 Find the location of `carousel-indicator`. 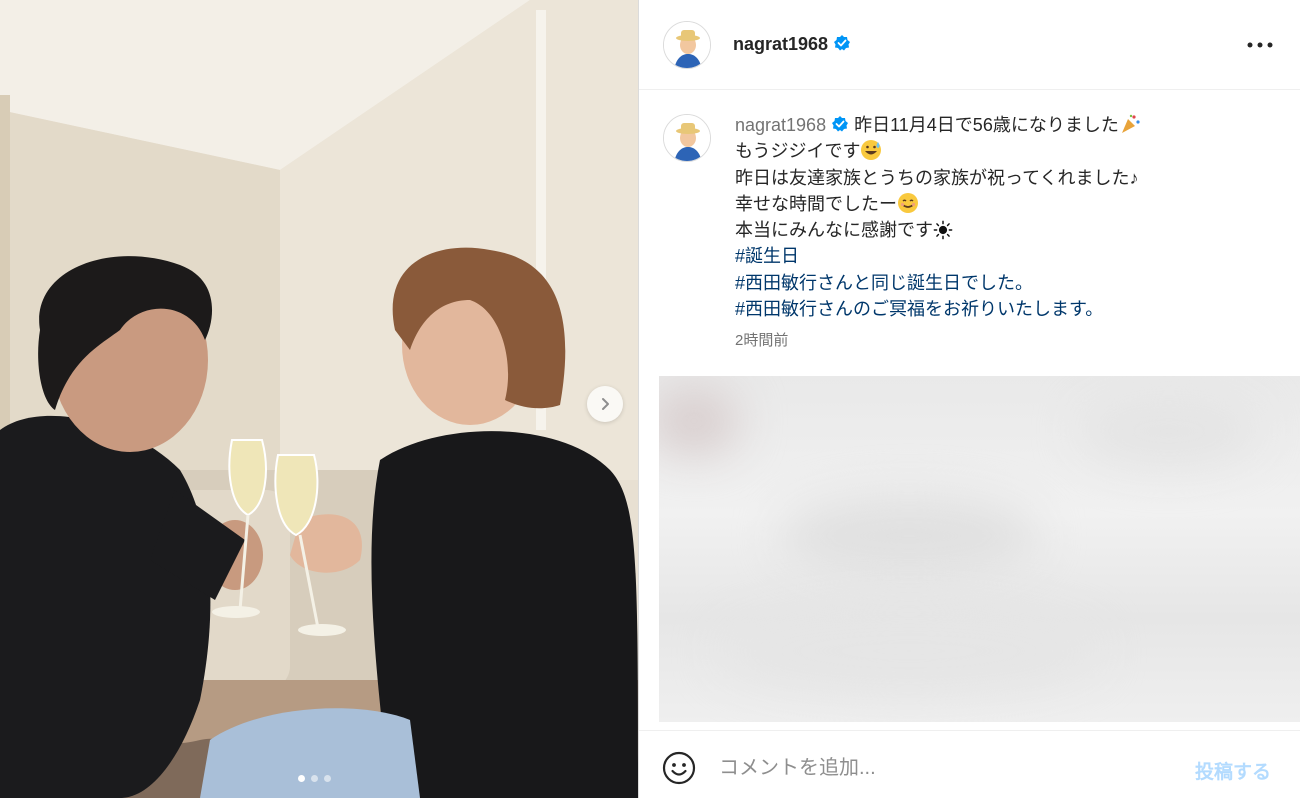

carousel-indicator is located at coordinates (314, 778).